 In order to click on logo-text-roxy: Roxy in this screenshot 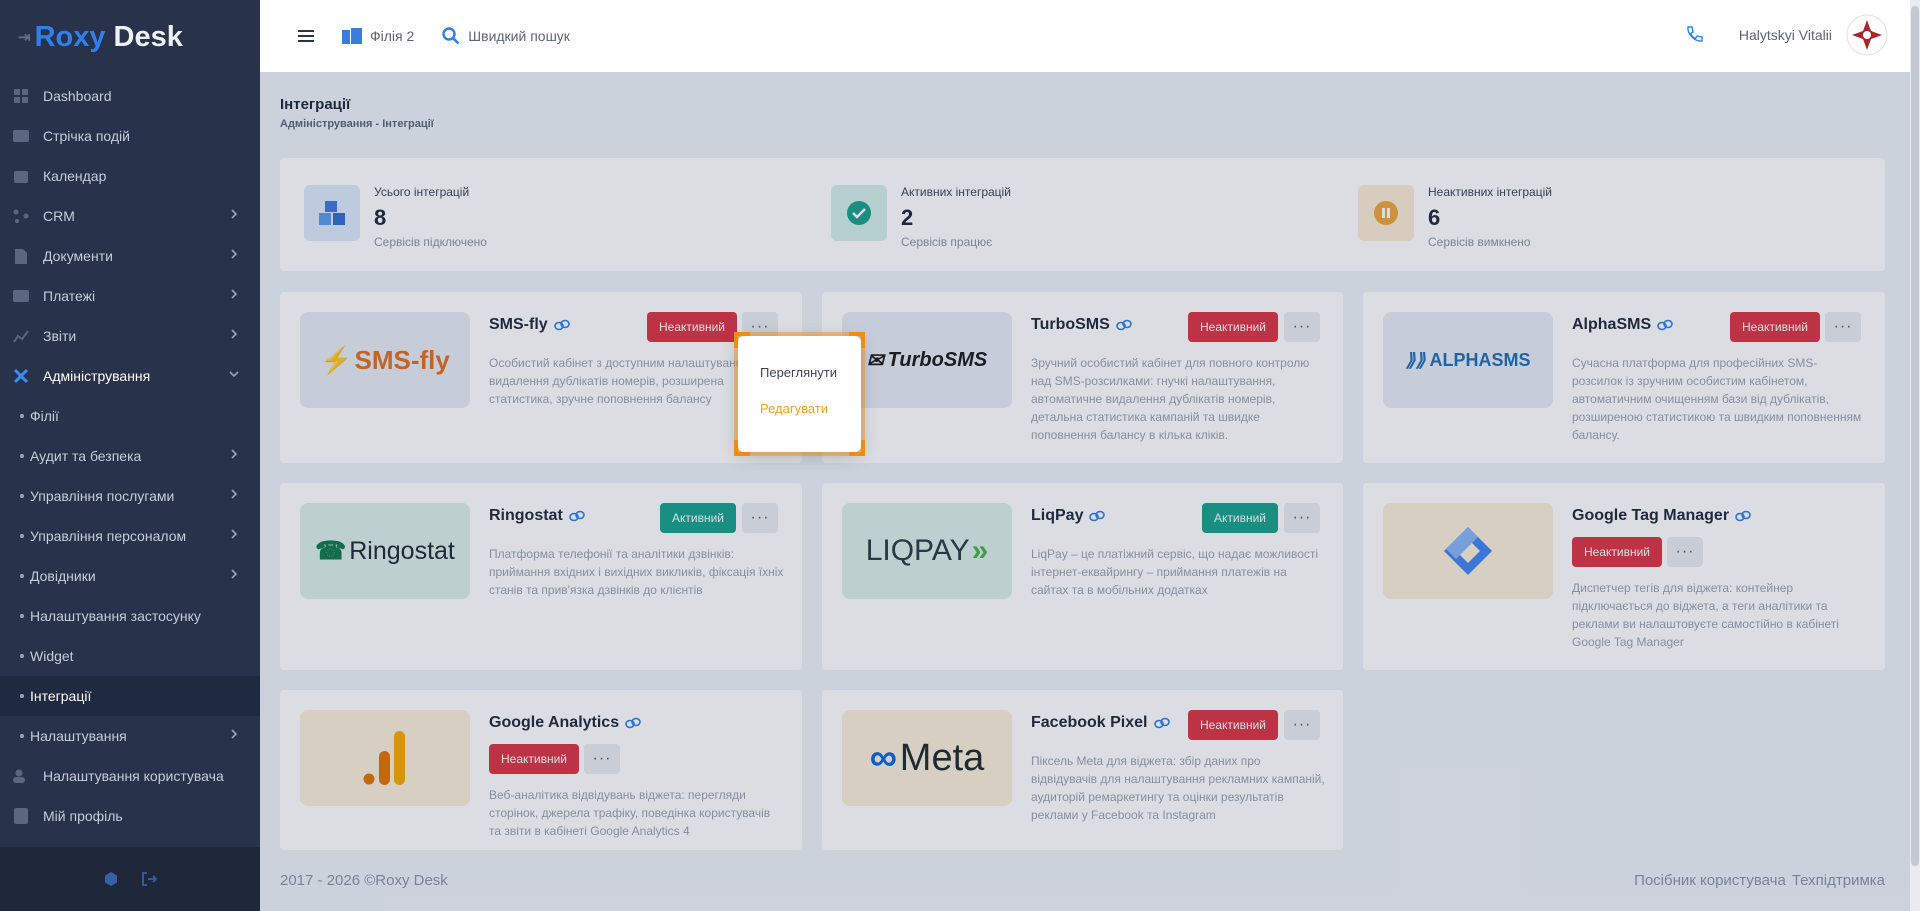, I will do `click(70, 36)`.